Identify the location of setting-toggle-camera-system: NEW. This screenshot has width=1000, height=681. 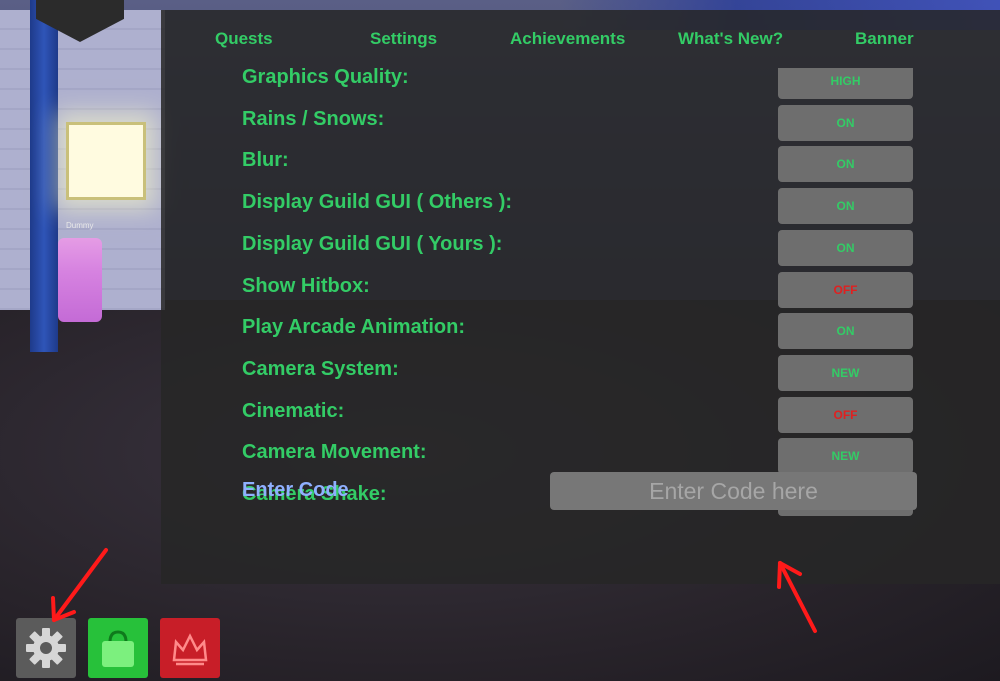
(845, 372).